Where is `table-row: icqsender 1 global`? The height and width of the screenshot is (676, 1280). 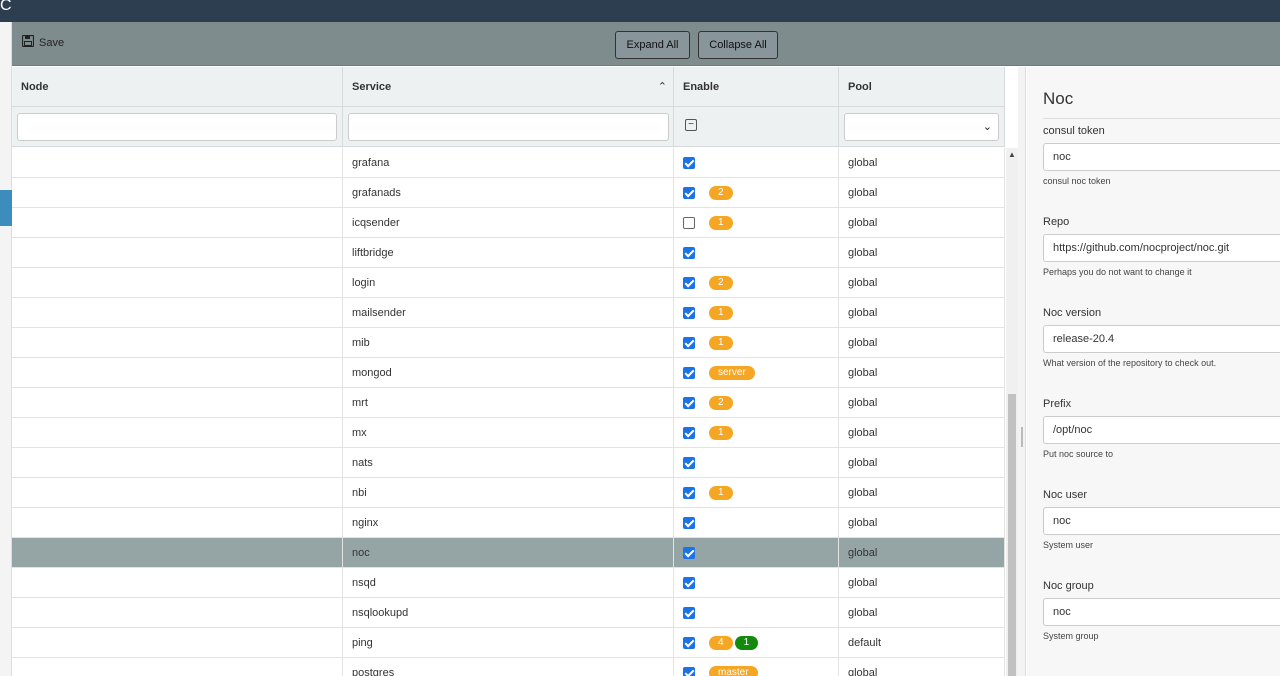
table-row: icqsender 1 global is located at coordinates (508, 223).